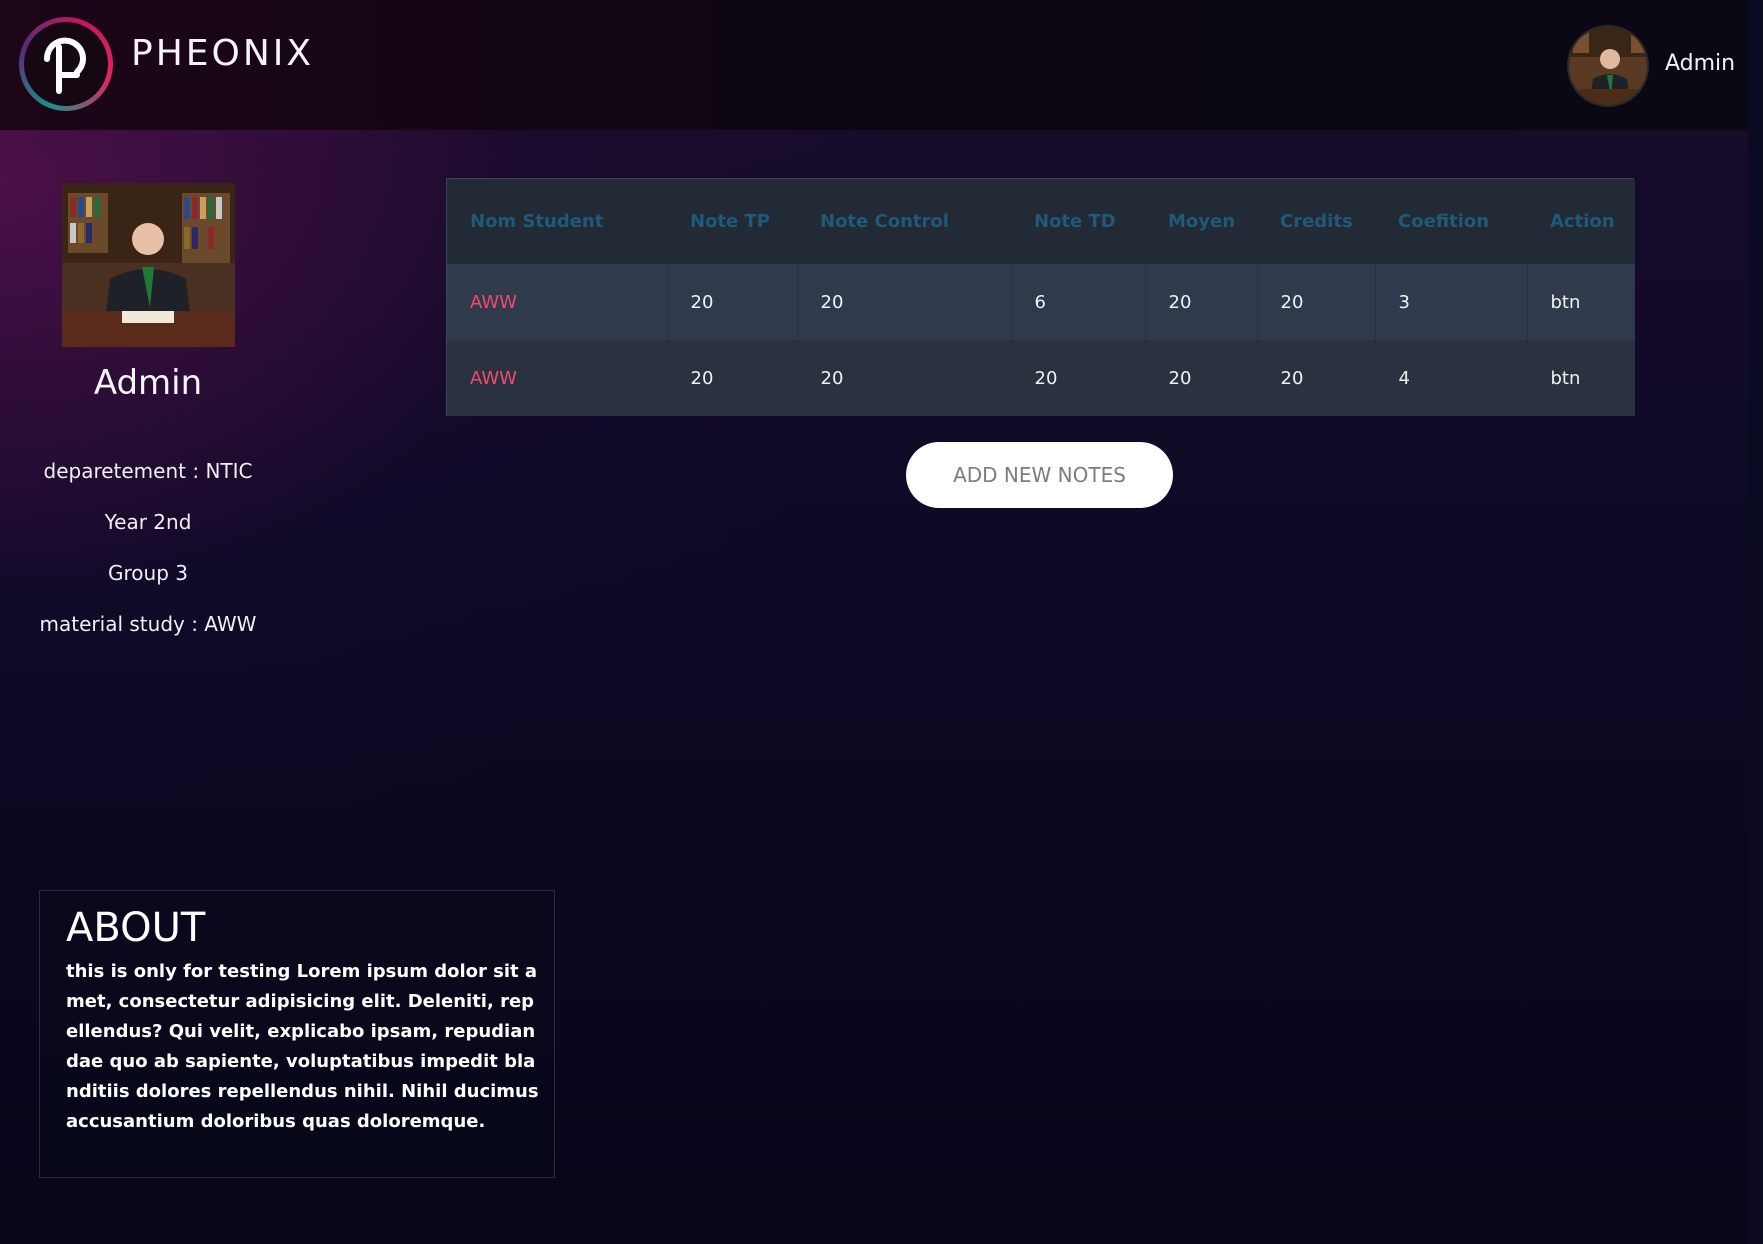 The height and width of the screenshot is (1244, 1763). What do you see at coordinates (1450, 378) in the screenshot?
I see `coefition-cell: 4` at bounding box center [1450, 378].